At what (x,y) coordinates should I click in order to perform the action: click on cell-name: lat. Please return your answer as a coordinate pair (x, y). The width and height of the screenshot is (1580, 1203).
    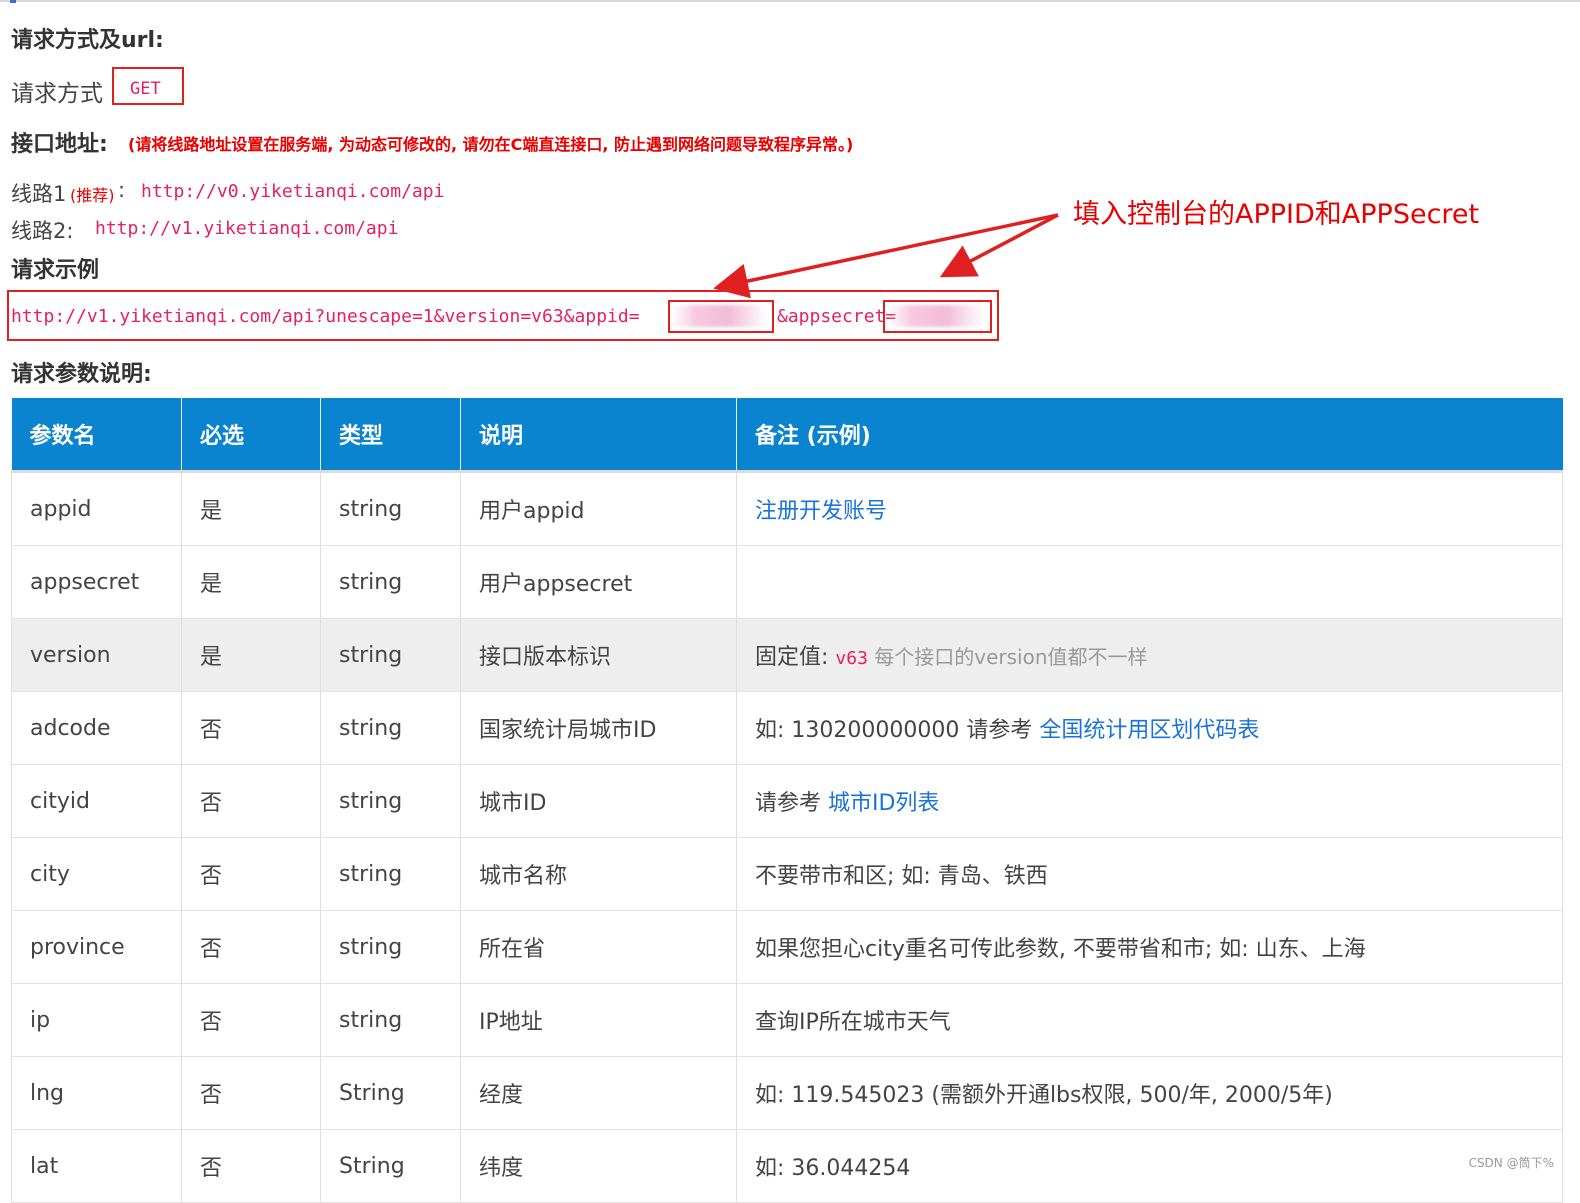
    Looking at the image, I should click on (96, 1166).